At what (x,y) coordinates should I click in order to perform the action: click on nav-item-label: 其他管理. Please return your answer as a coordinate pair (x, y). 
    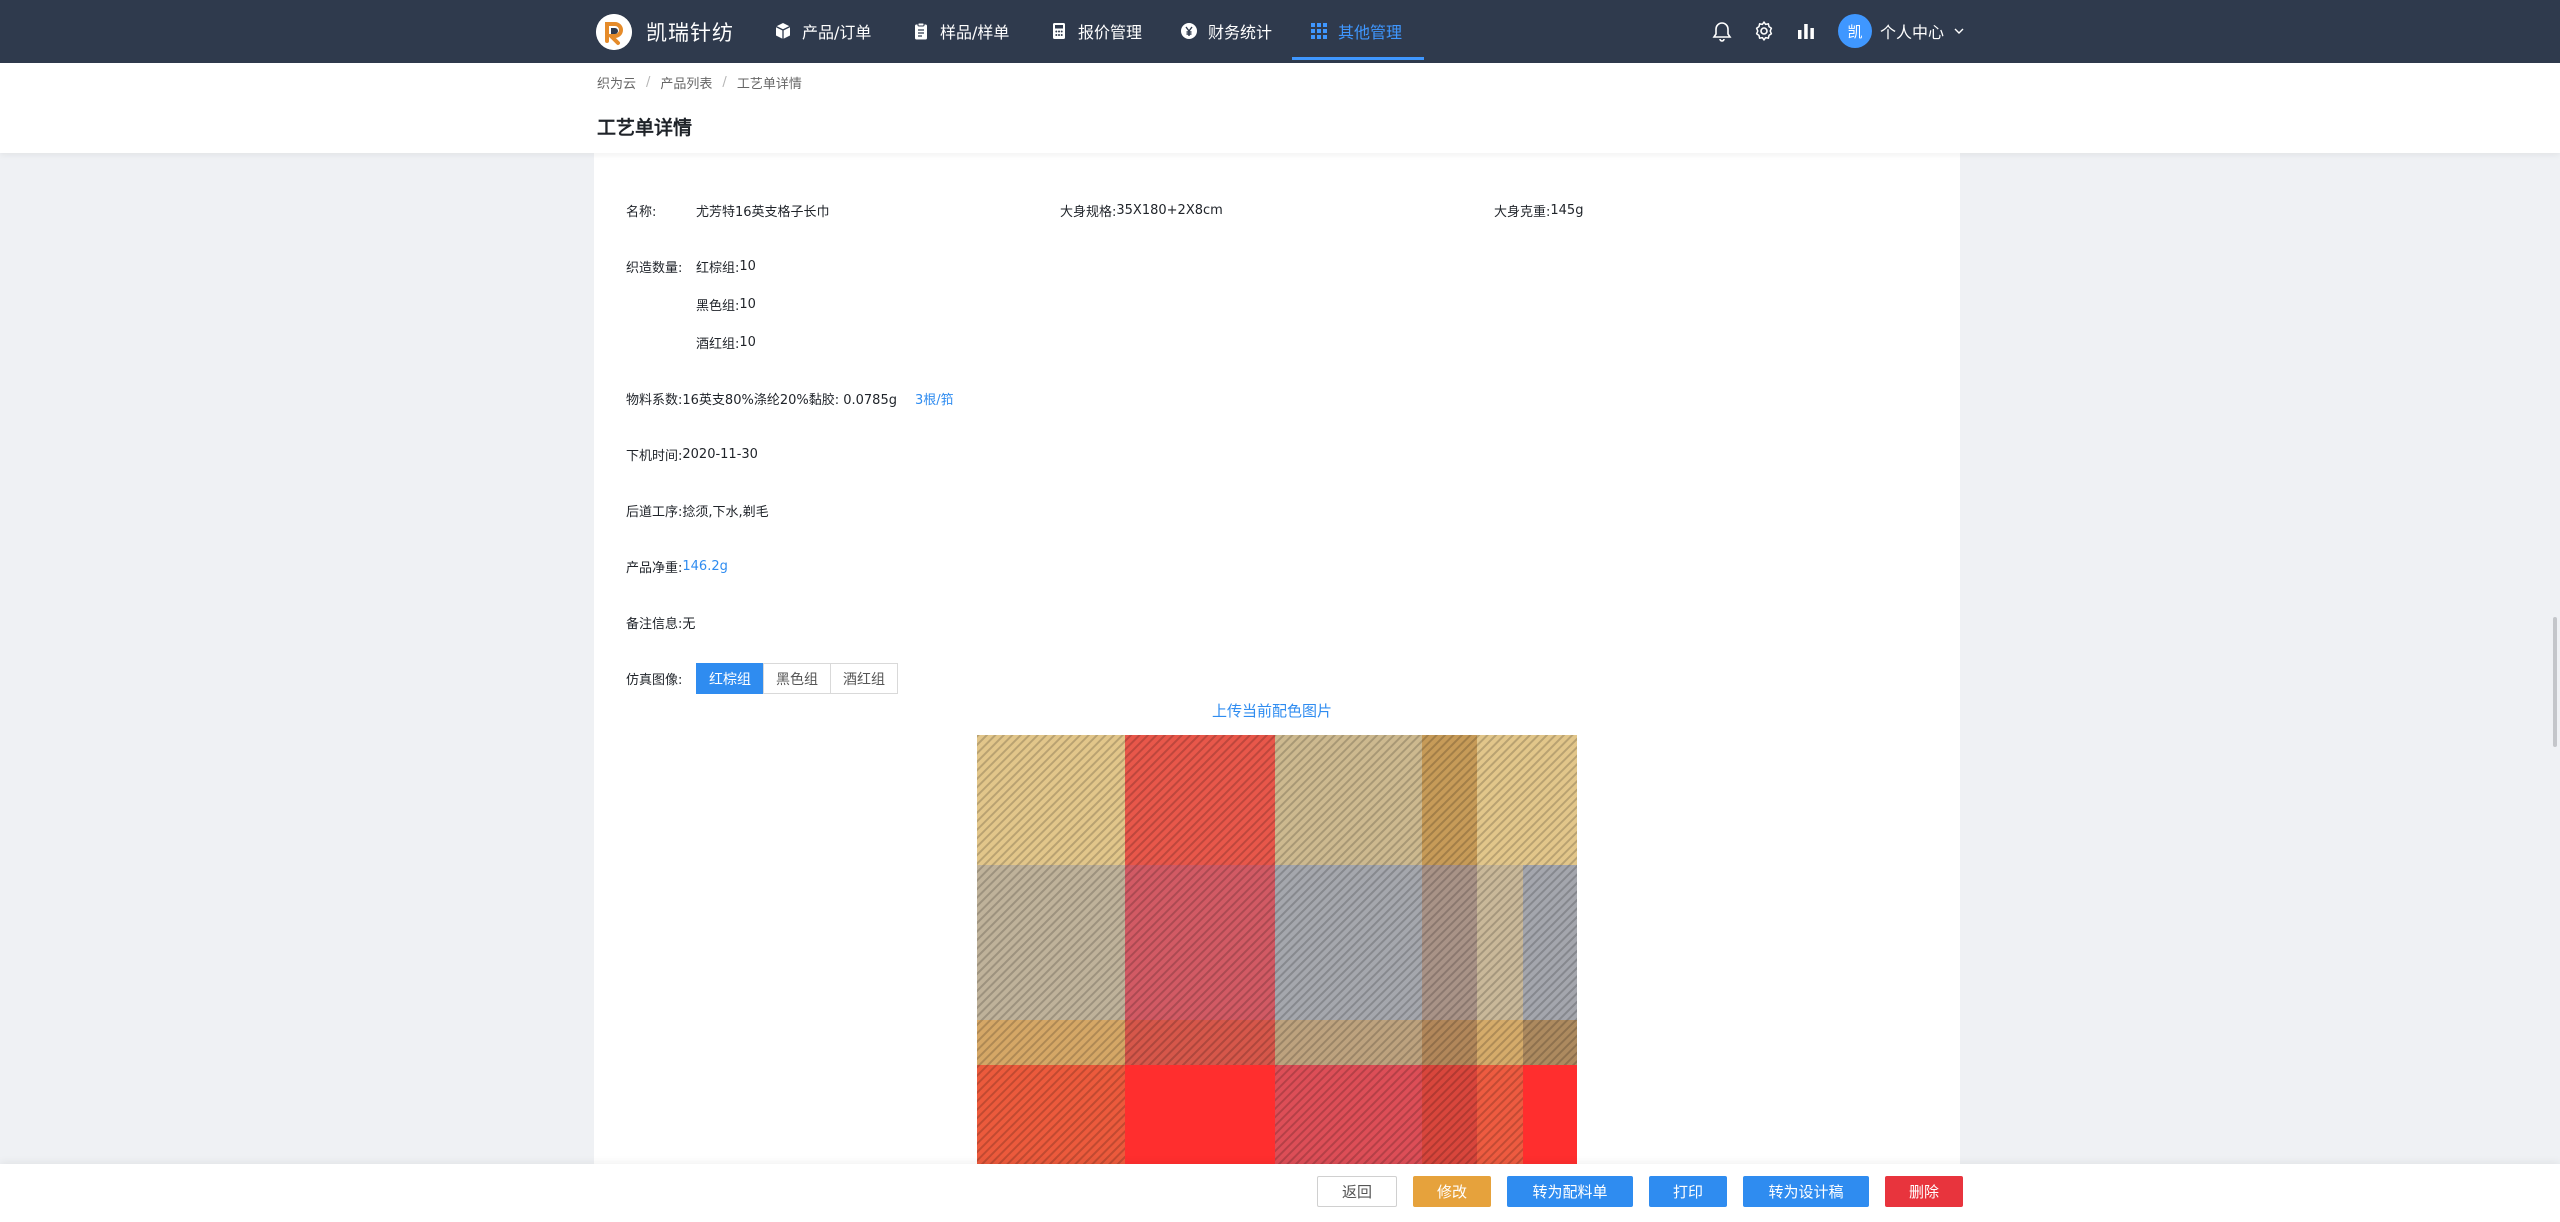
    Looking at the image, I should click on (1370, 32).